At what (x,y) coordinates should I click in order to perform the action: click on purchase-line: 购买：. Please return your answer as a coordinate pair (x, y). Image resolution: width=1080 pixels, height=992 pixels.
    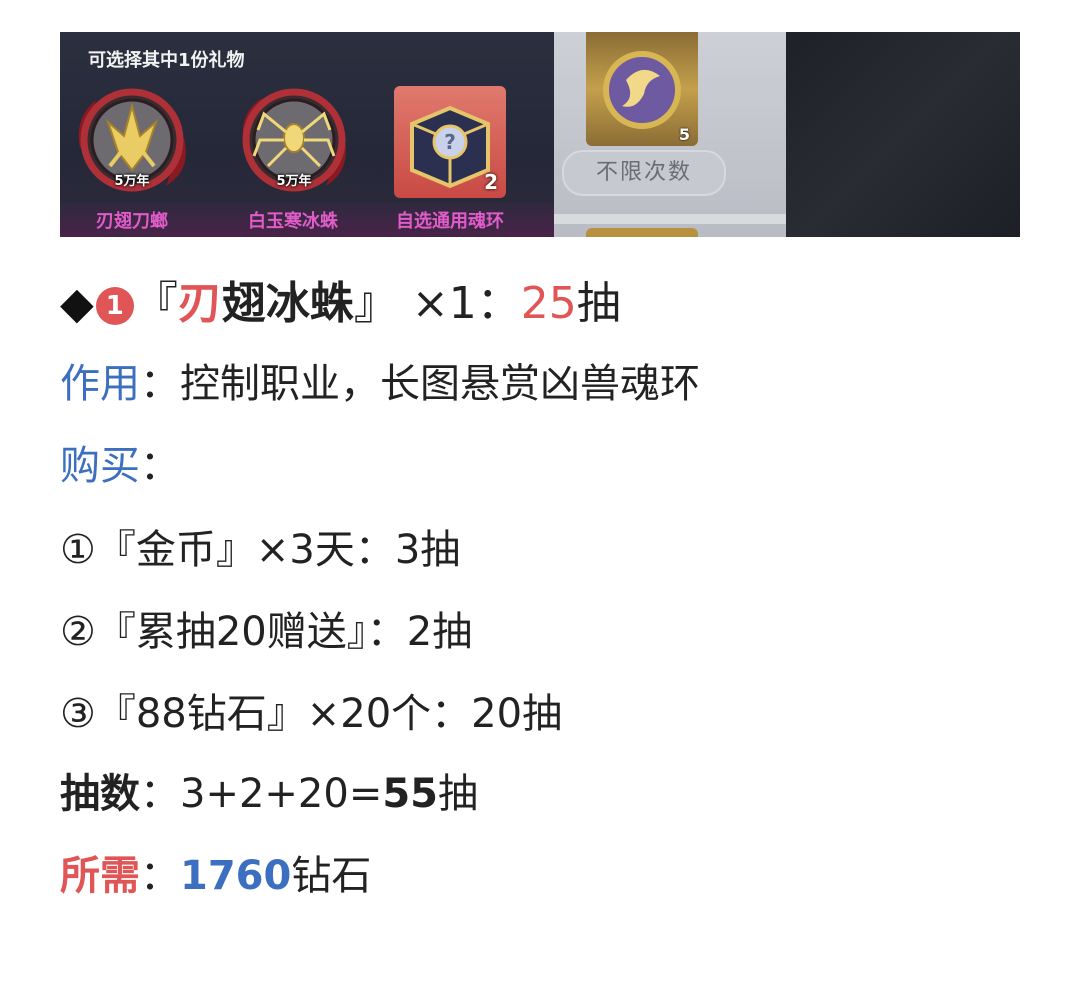
    Looking at the image, I should click on (120, 466).